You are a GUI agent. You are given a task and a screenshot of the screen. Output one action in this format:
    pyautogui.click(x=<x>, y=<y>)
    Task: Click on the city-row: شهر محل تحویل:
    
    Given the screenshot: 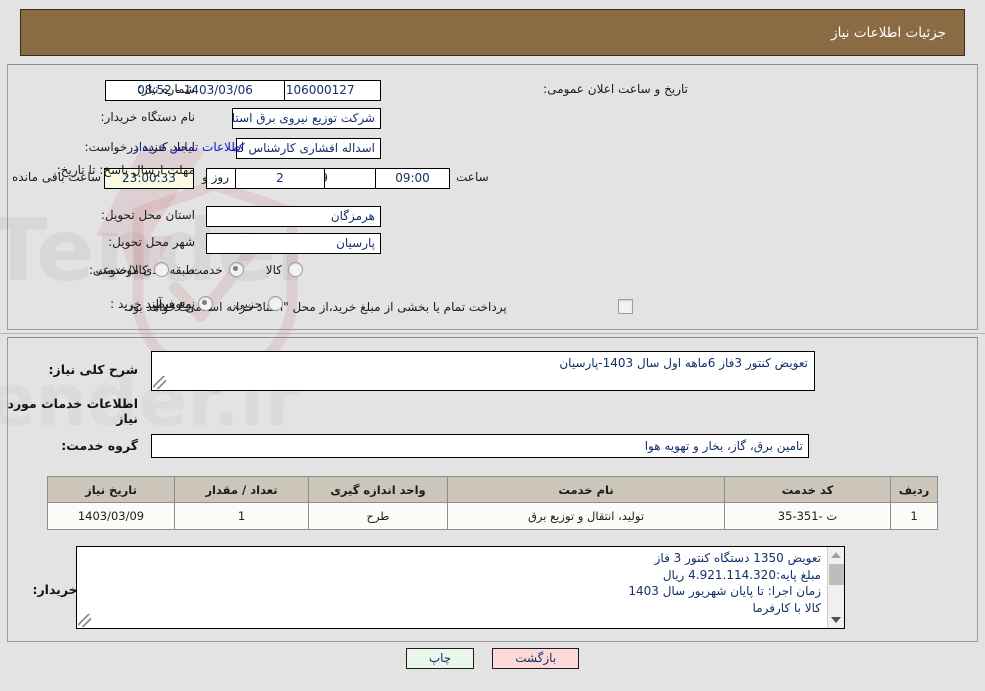 What is the action you would take?
    pyautogui.click(x=151, y=242)
    